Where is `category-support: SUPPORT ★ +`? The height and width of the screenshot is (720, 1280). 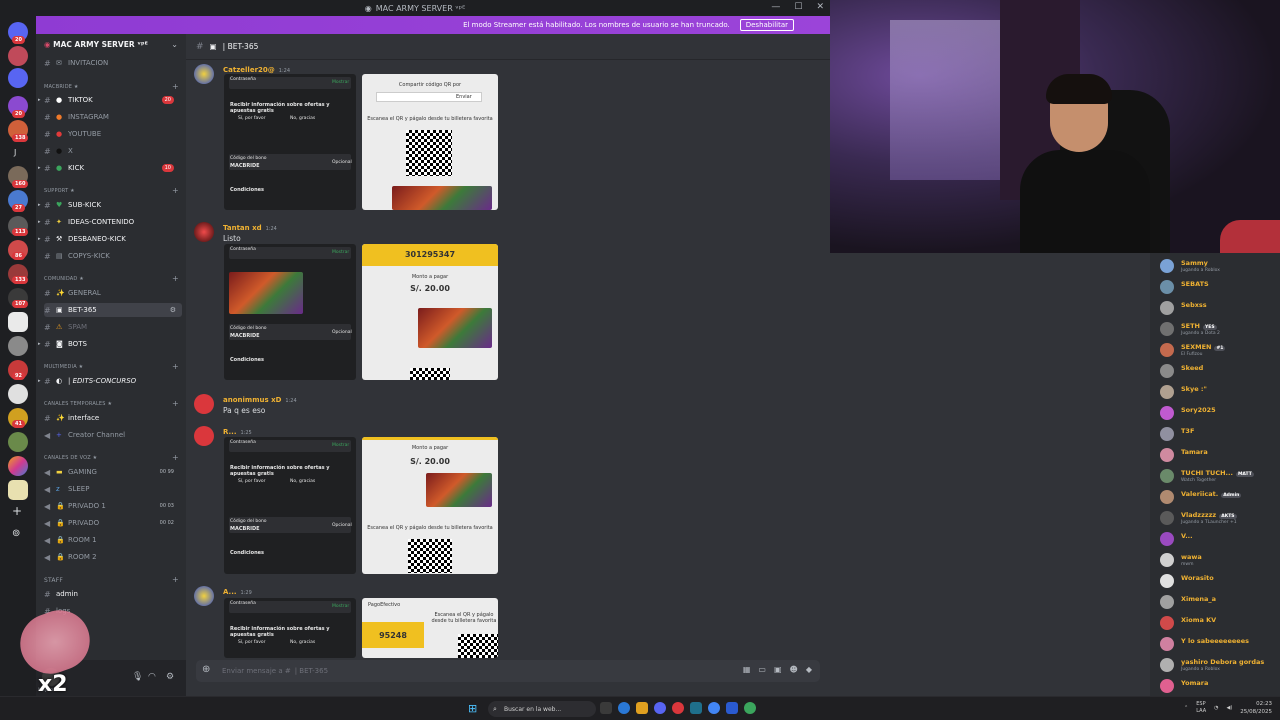
category-support: SUPPORT ★ + is located at coordinates (111, 190).